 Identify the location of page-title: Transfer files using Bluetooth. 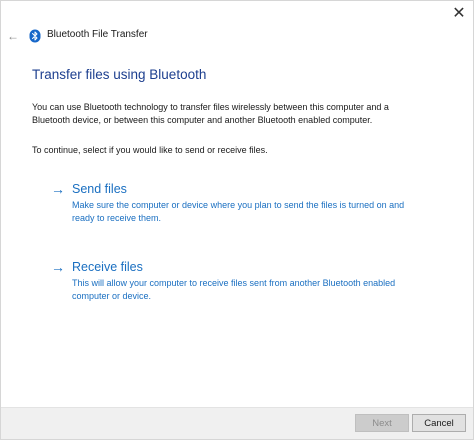
(119, 74).